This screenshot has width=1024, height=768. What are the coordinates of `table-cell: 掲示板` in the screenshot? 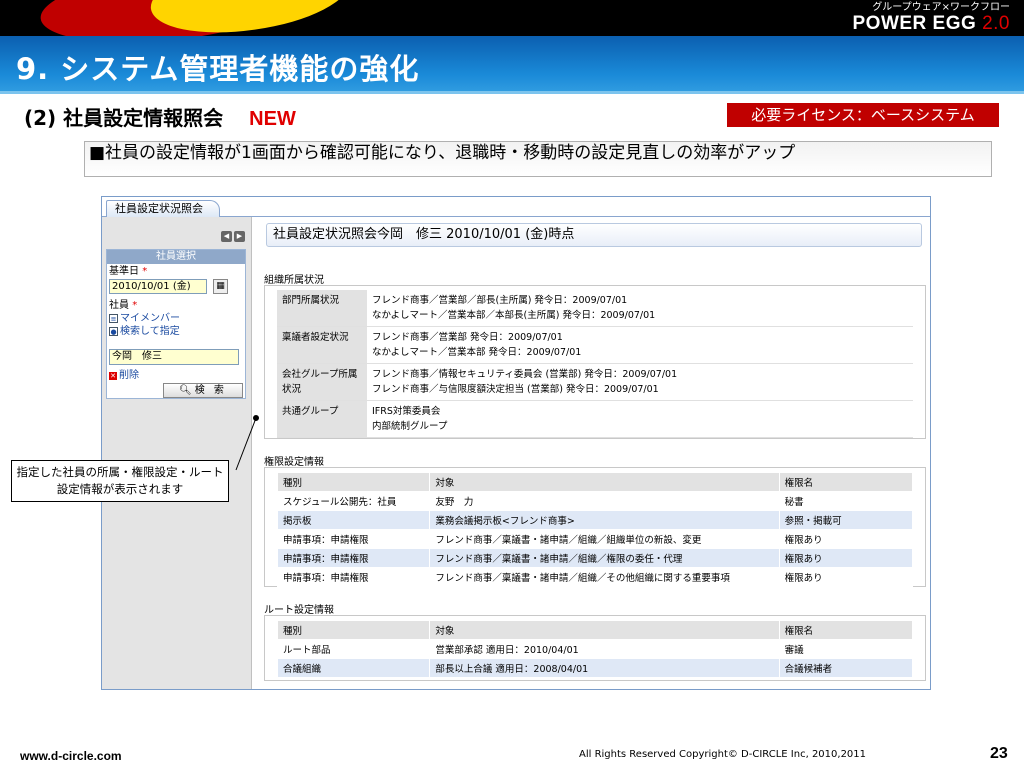 It's located at (353, 520).